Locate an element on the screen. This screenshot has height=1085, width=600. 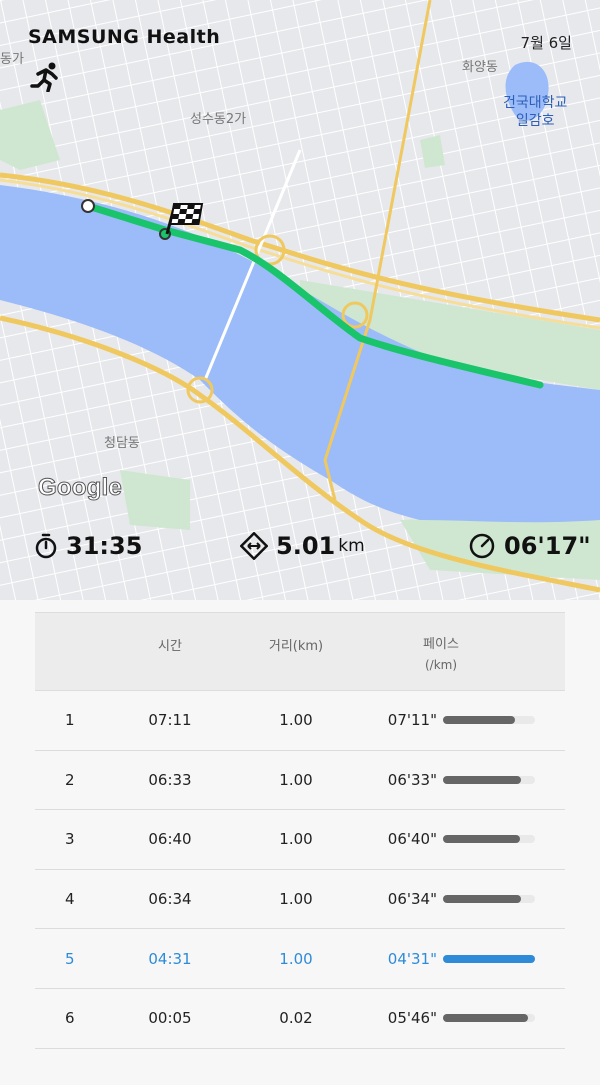
running-icon is located at coordinates (44, 77).